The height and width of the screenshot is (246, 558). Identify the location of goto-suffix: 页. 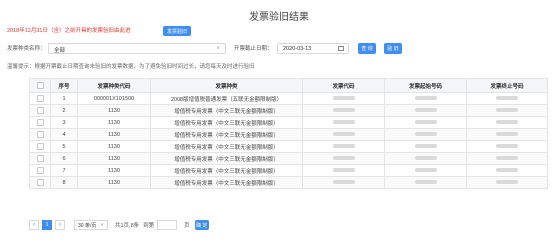
(187, 226).